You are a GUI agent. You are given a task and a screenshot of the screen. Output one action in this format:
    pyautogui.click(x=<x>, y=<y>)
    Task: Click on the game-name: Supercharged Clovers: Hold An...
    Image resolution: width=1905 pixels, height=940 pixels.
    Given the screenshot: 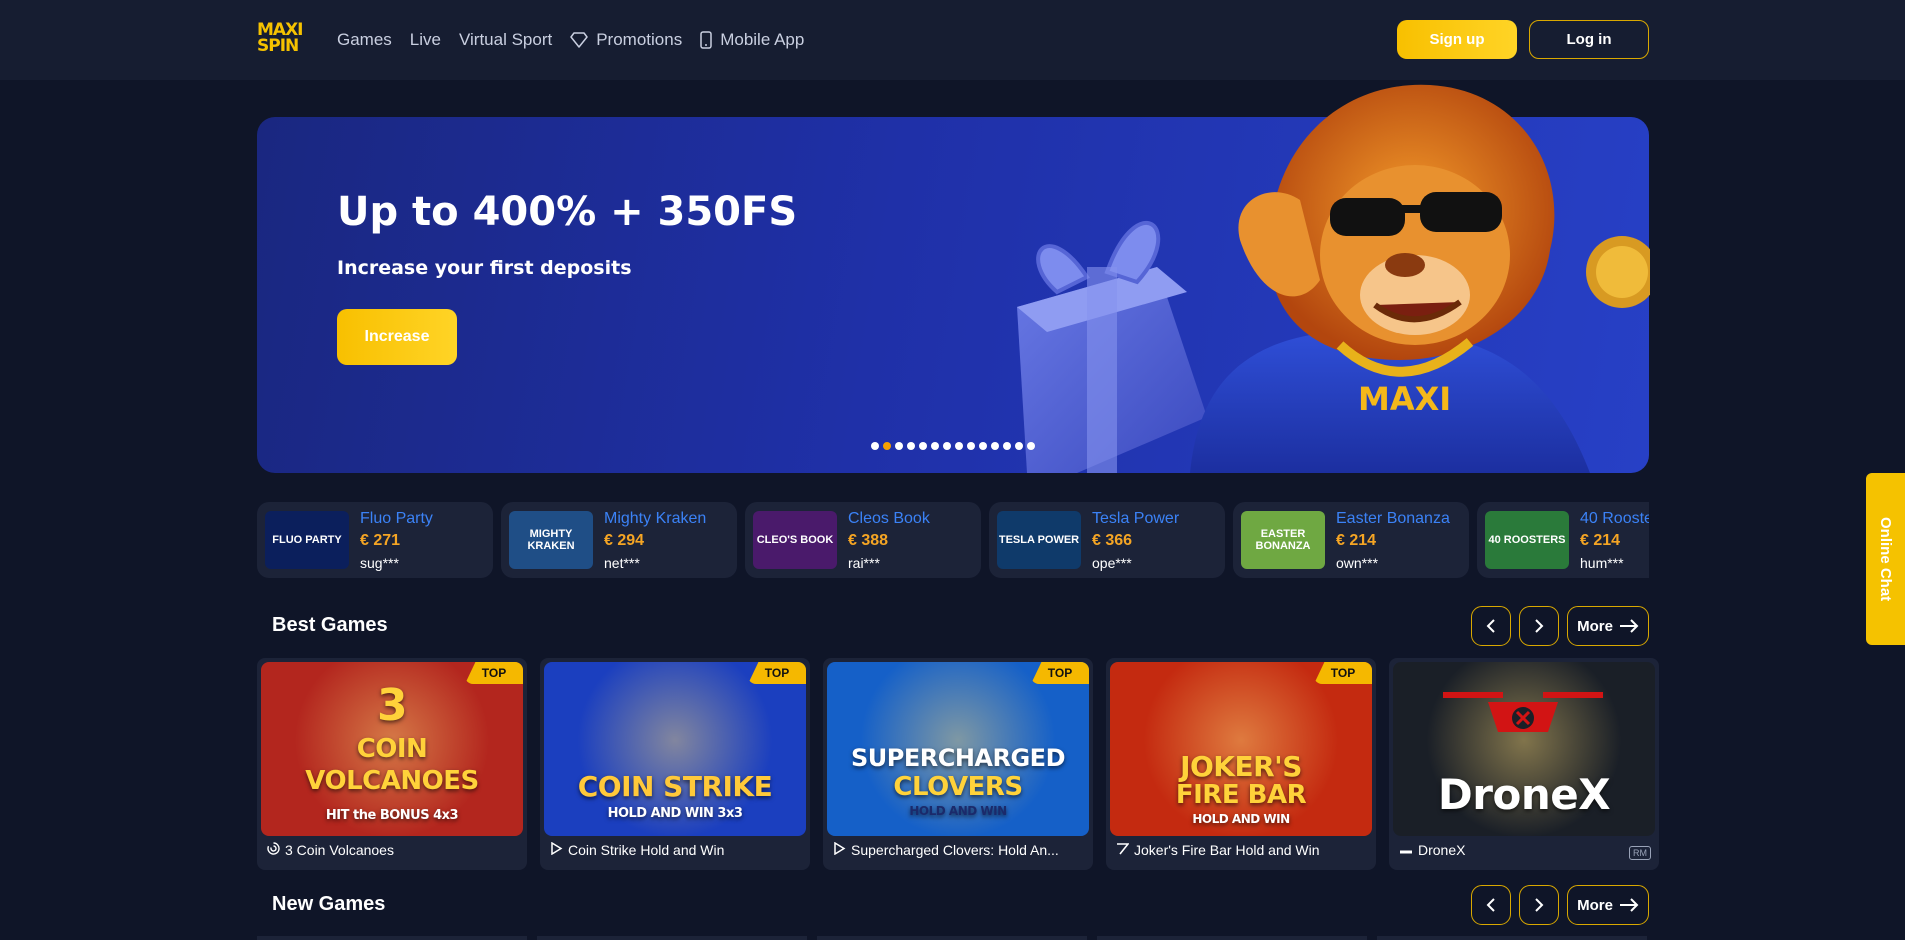 What is the action you would take?
    pyautogui.click(x=955, y=850)
    